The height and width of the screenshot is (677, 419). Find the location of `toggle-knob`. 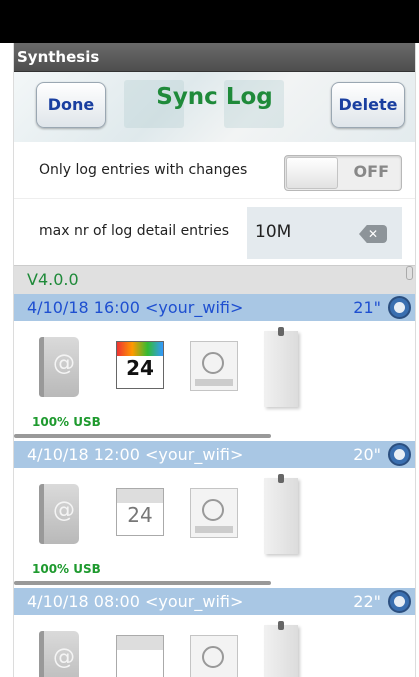

toggle-knob is located at coordinates (312, 173).